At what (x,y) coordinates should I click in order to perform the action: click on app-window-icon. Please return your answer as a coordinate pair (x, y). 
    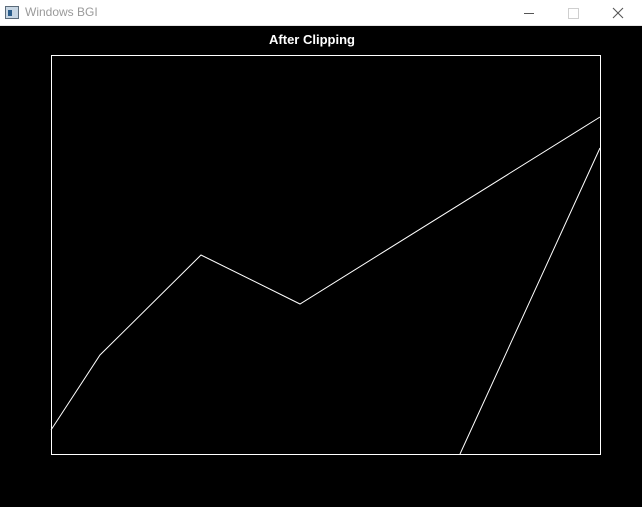
    Looking at the image, I should click on (12, 12).